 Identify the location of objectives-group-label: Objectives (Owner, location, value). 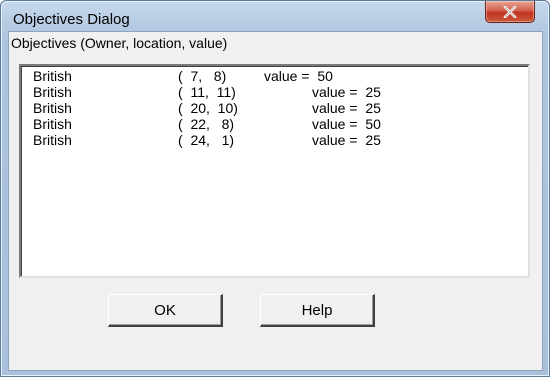
(119, 43).